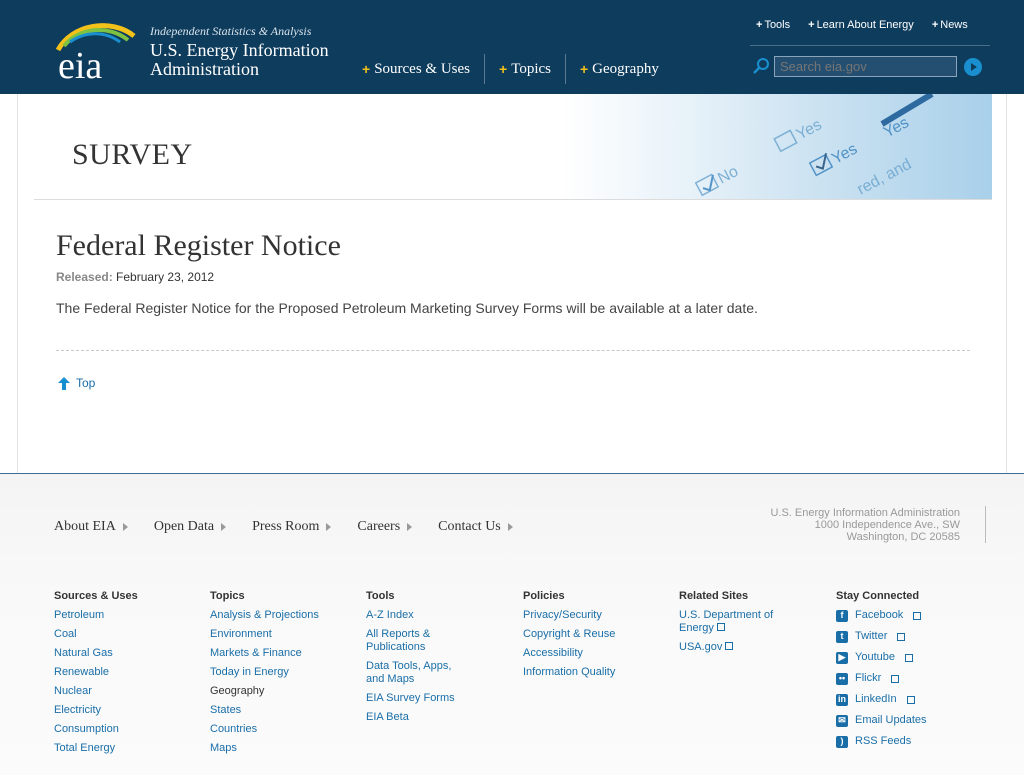 The image size is (1024, 775). Describe the element at coordinates (593, 634) in the screenshot. I see `footer-link: Copyright & Reuse` at that location.